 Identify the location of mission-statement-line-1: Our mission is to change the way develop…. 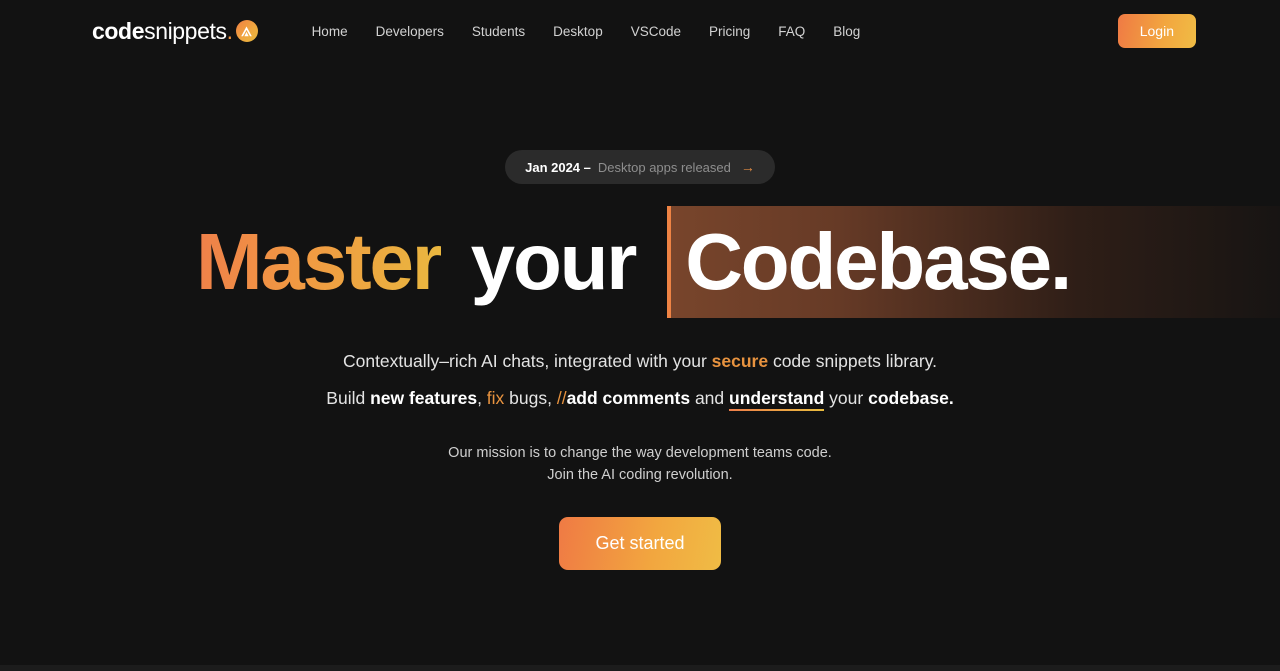
(640, 453).